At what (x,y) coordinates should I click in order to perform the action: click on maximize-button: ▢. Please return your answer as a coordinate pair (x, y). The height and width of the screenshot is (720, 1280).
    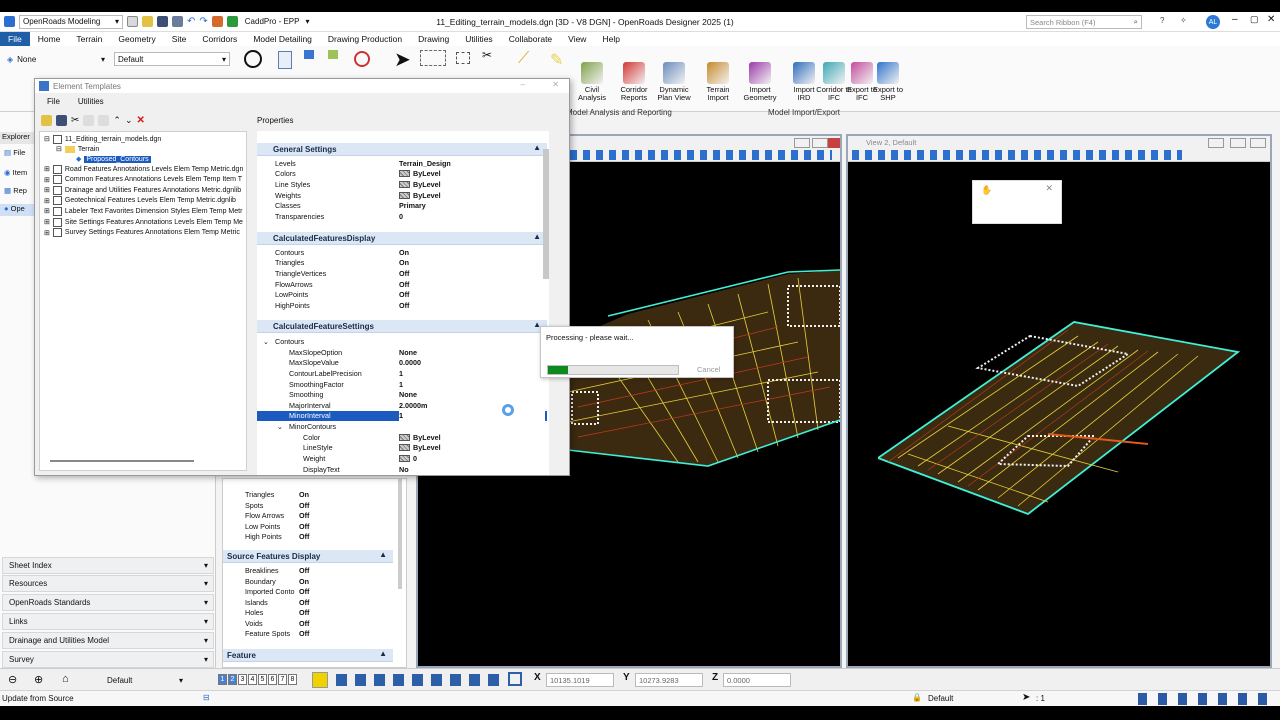
    Looking at the image, I should click on (1254, 19).